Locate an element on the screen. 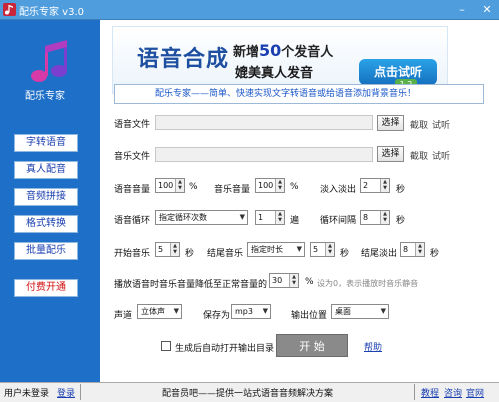 The height and width of the screenshot is (402, 499). auto-open-label: 生成后自动打开输出目录 is located at coordinates (225, 349).